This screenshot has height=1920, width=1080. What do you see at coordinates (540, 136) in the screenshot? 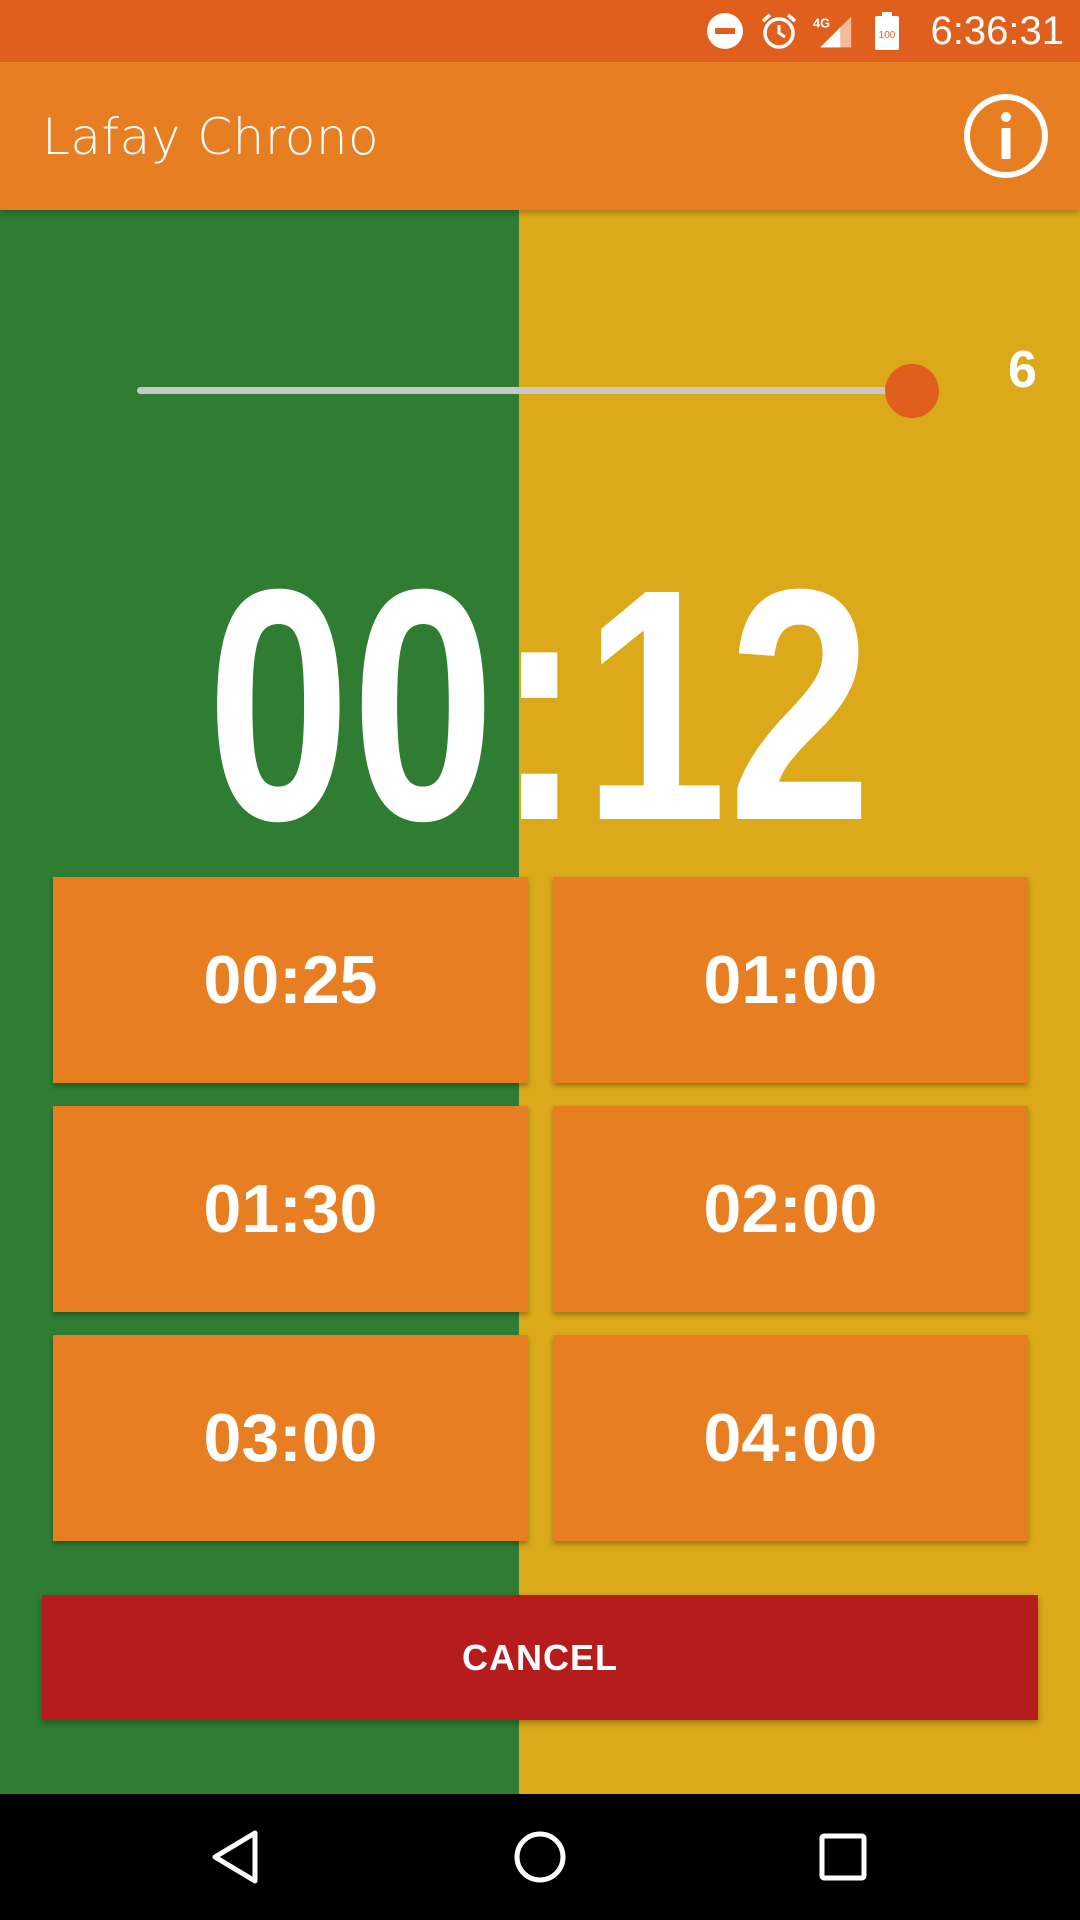
I see `app-bar: Lafay Chrono` at bounding box center [540, 136].